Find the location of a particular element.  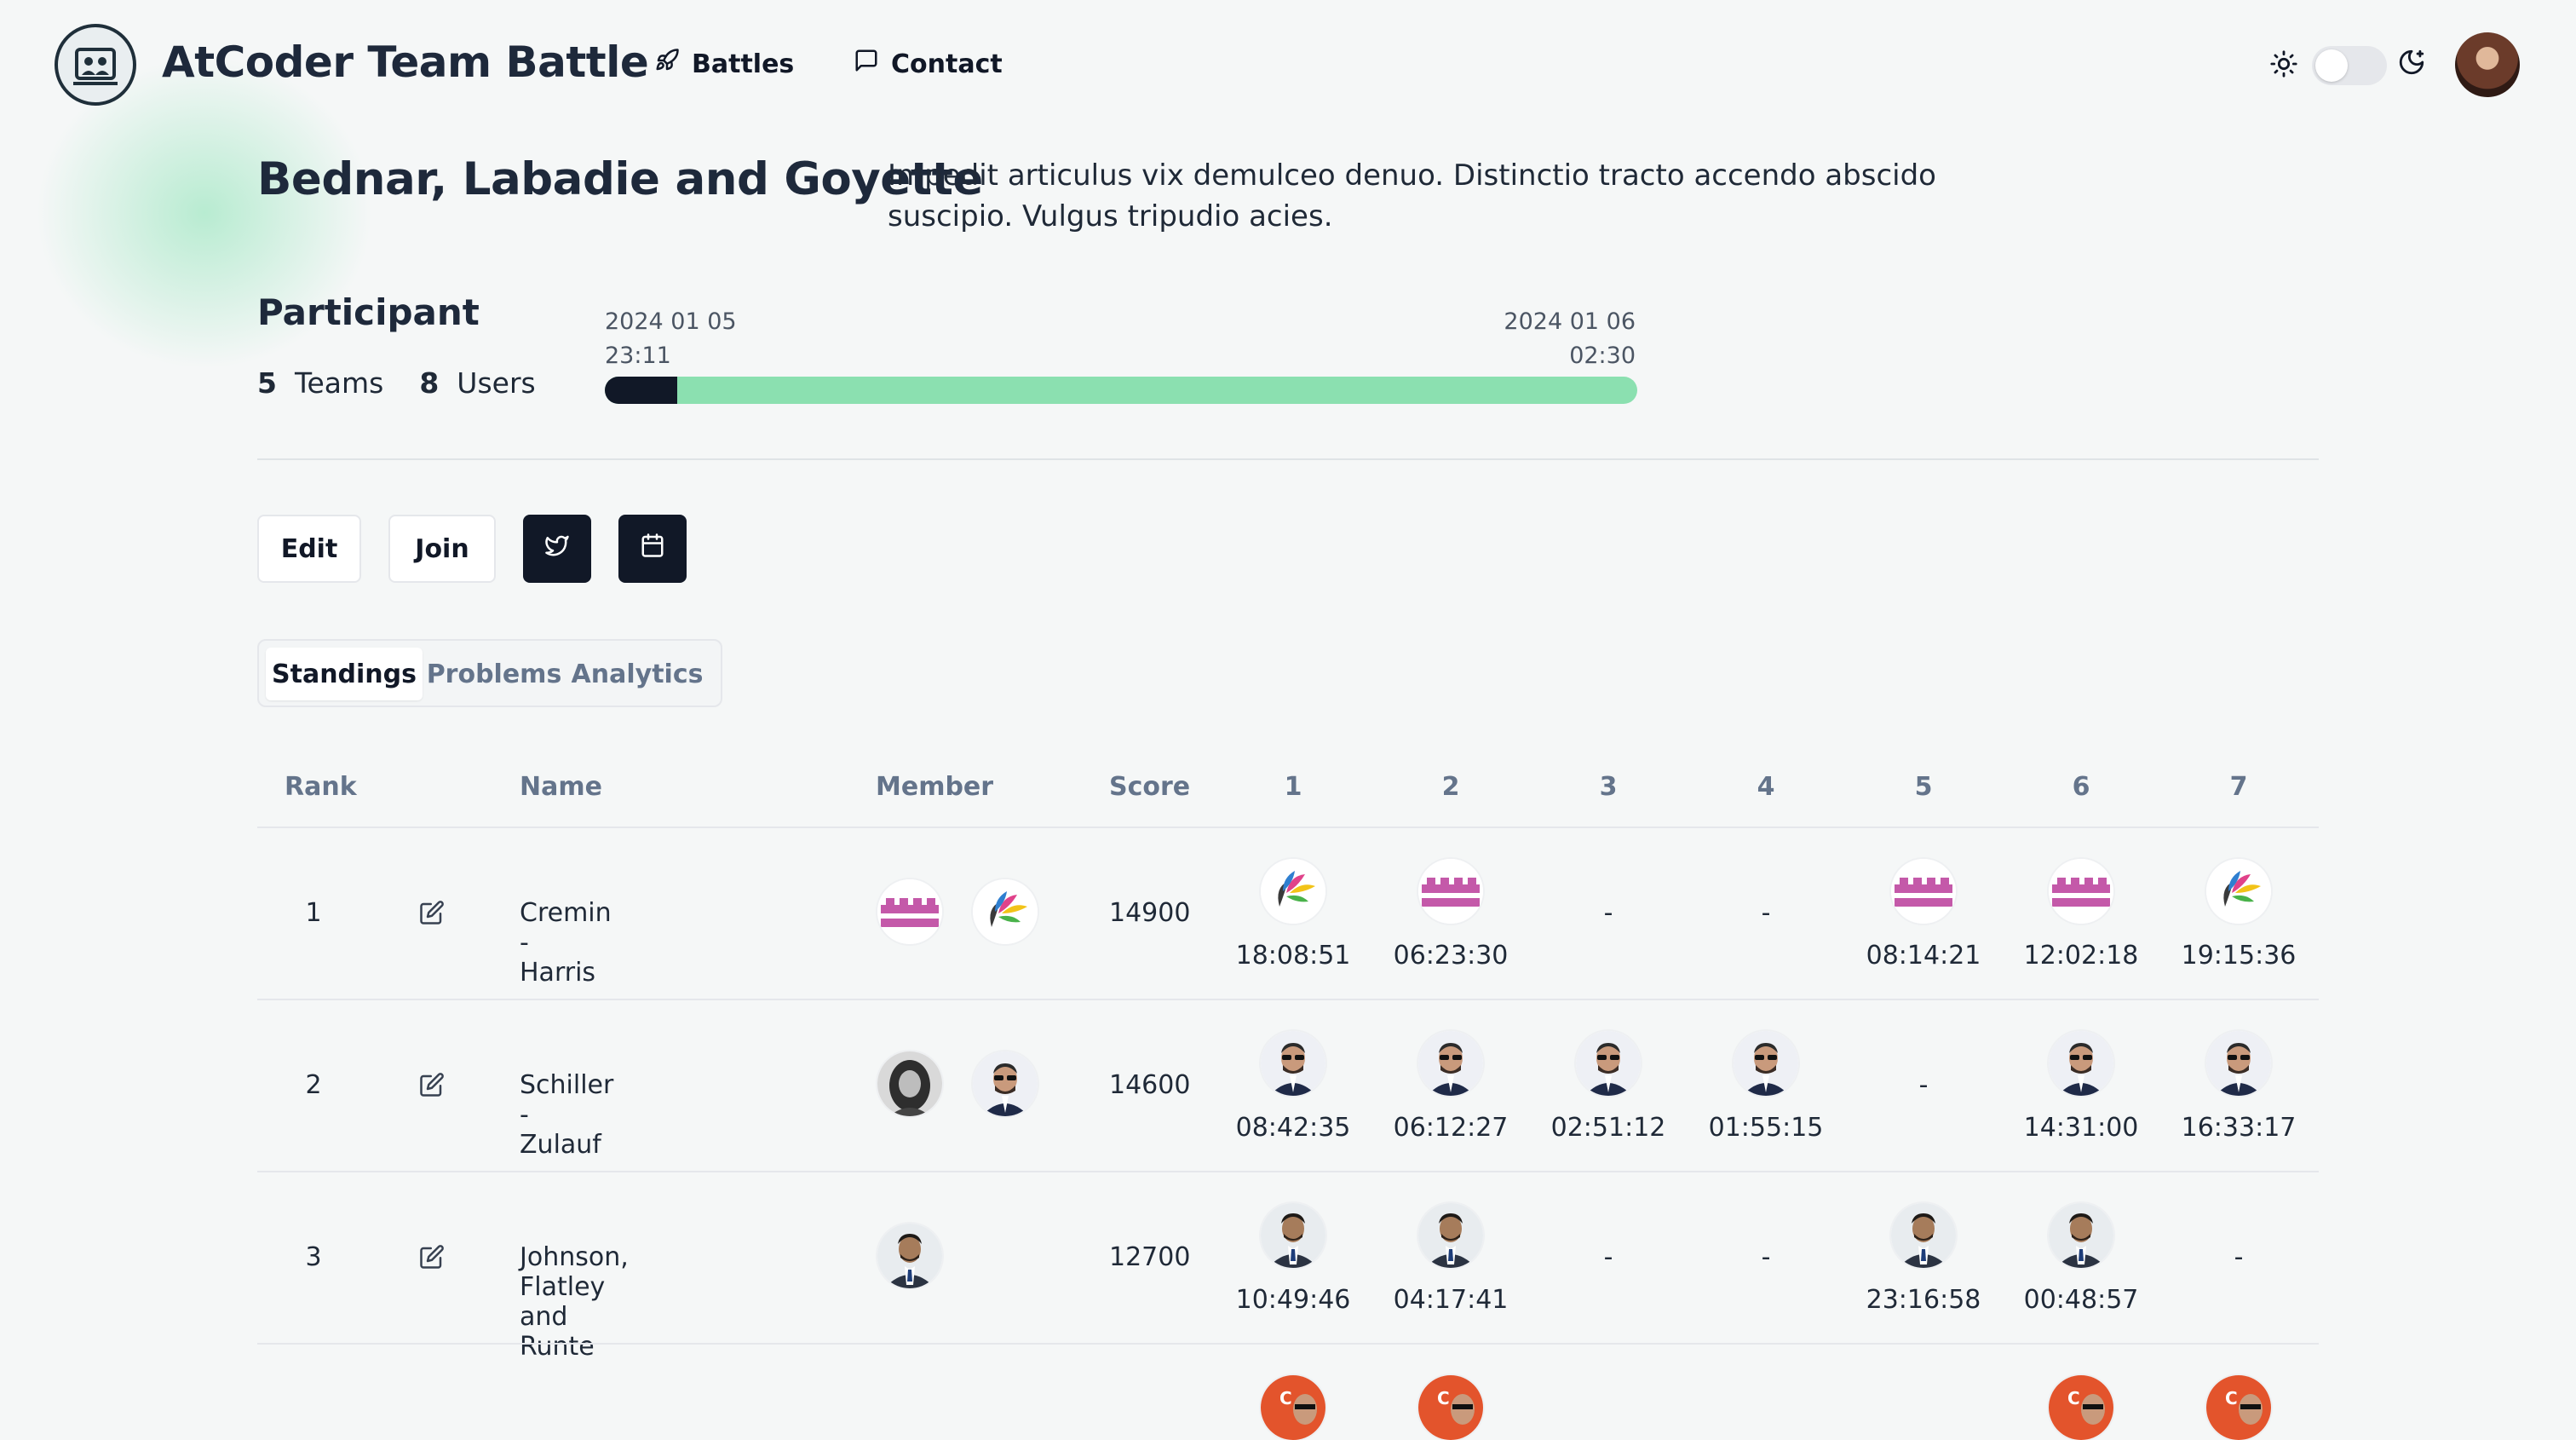

solve-time: 10:49:46 is located at coordinates (1293, 1300).